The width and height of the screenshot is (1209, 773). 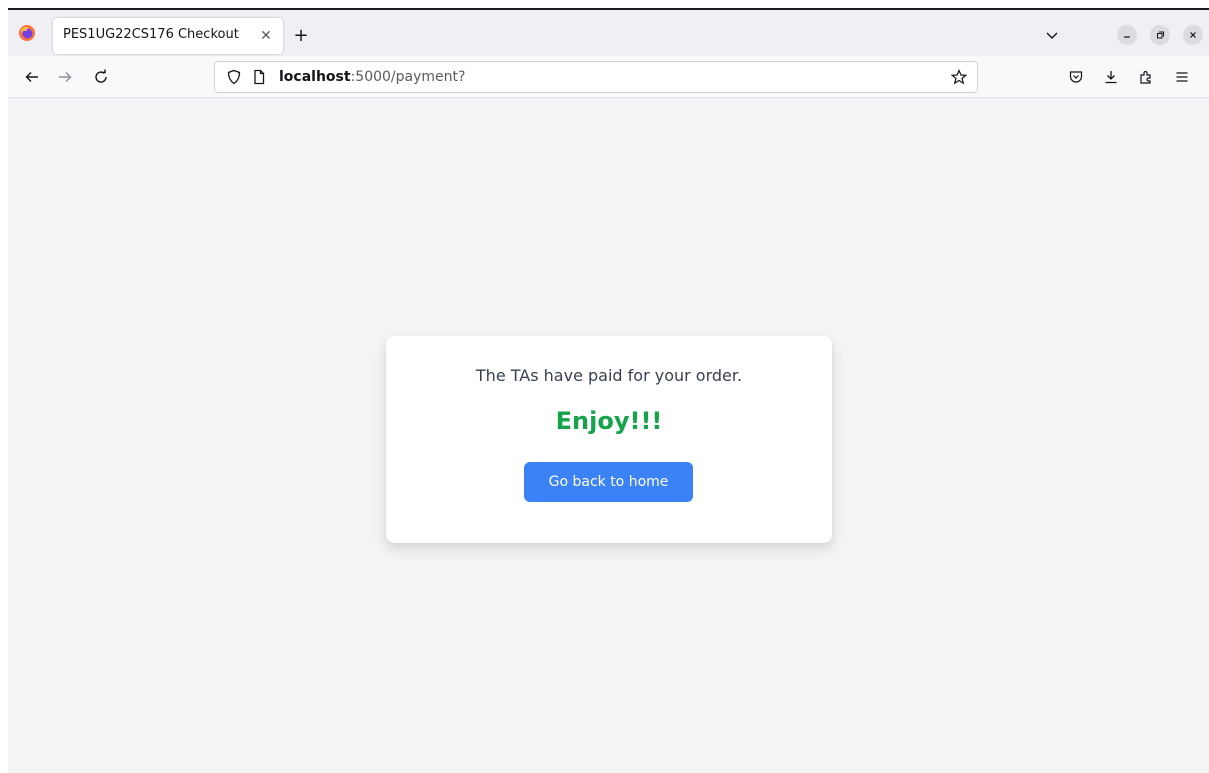 I want to click on url-path: :5000/payment?, so click(x=408, y=77).